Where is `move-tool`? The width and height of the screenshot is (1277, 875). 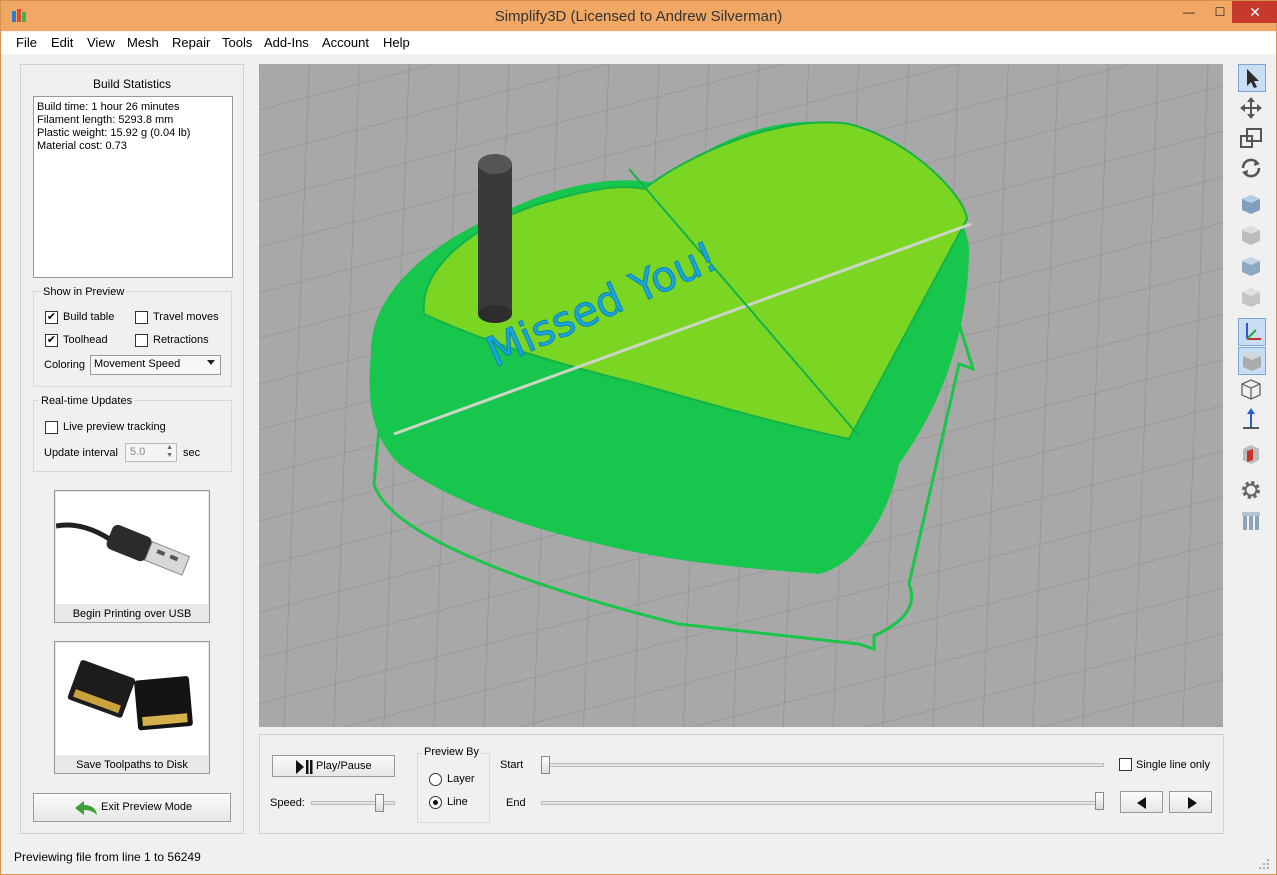
move-tool is located at coordinates (1252, 109).